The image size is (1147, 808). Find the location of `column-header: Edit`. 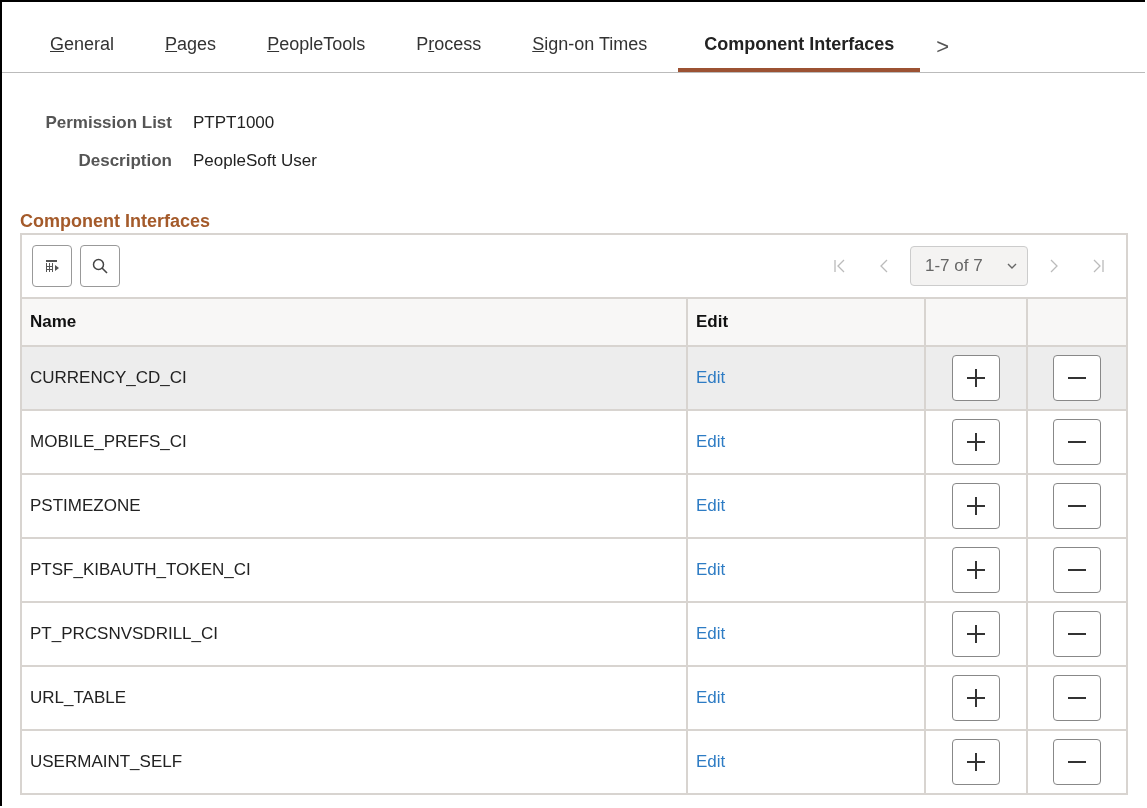

column-header: Edit is located at coordinates (807, 322).